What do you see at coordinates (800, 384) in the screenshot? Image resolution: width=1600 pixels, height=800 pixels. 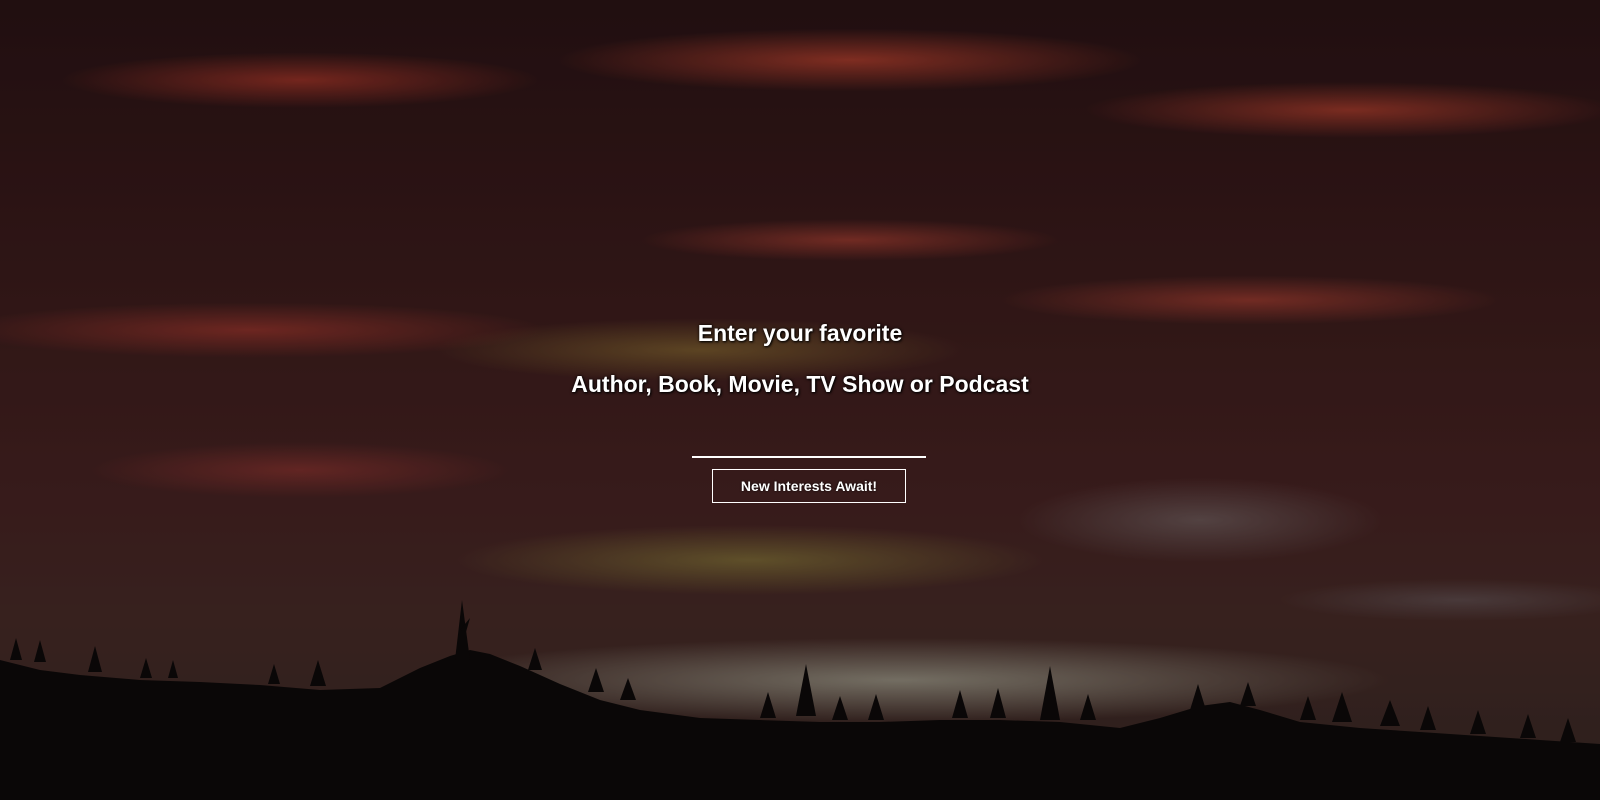 I see `heading-line-2: Author, Book, Movie, TV Show or Podcast` at bounding box center [800, 384].